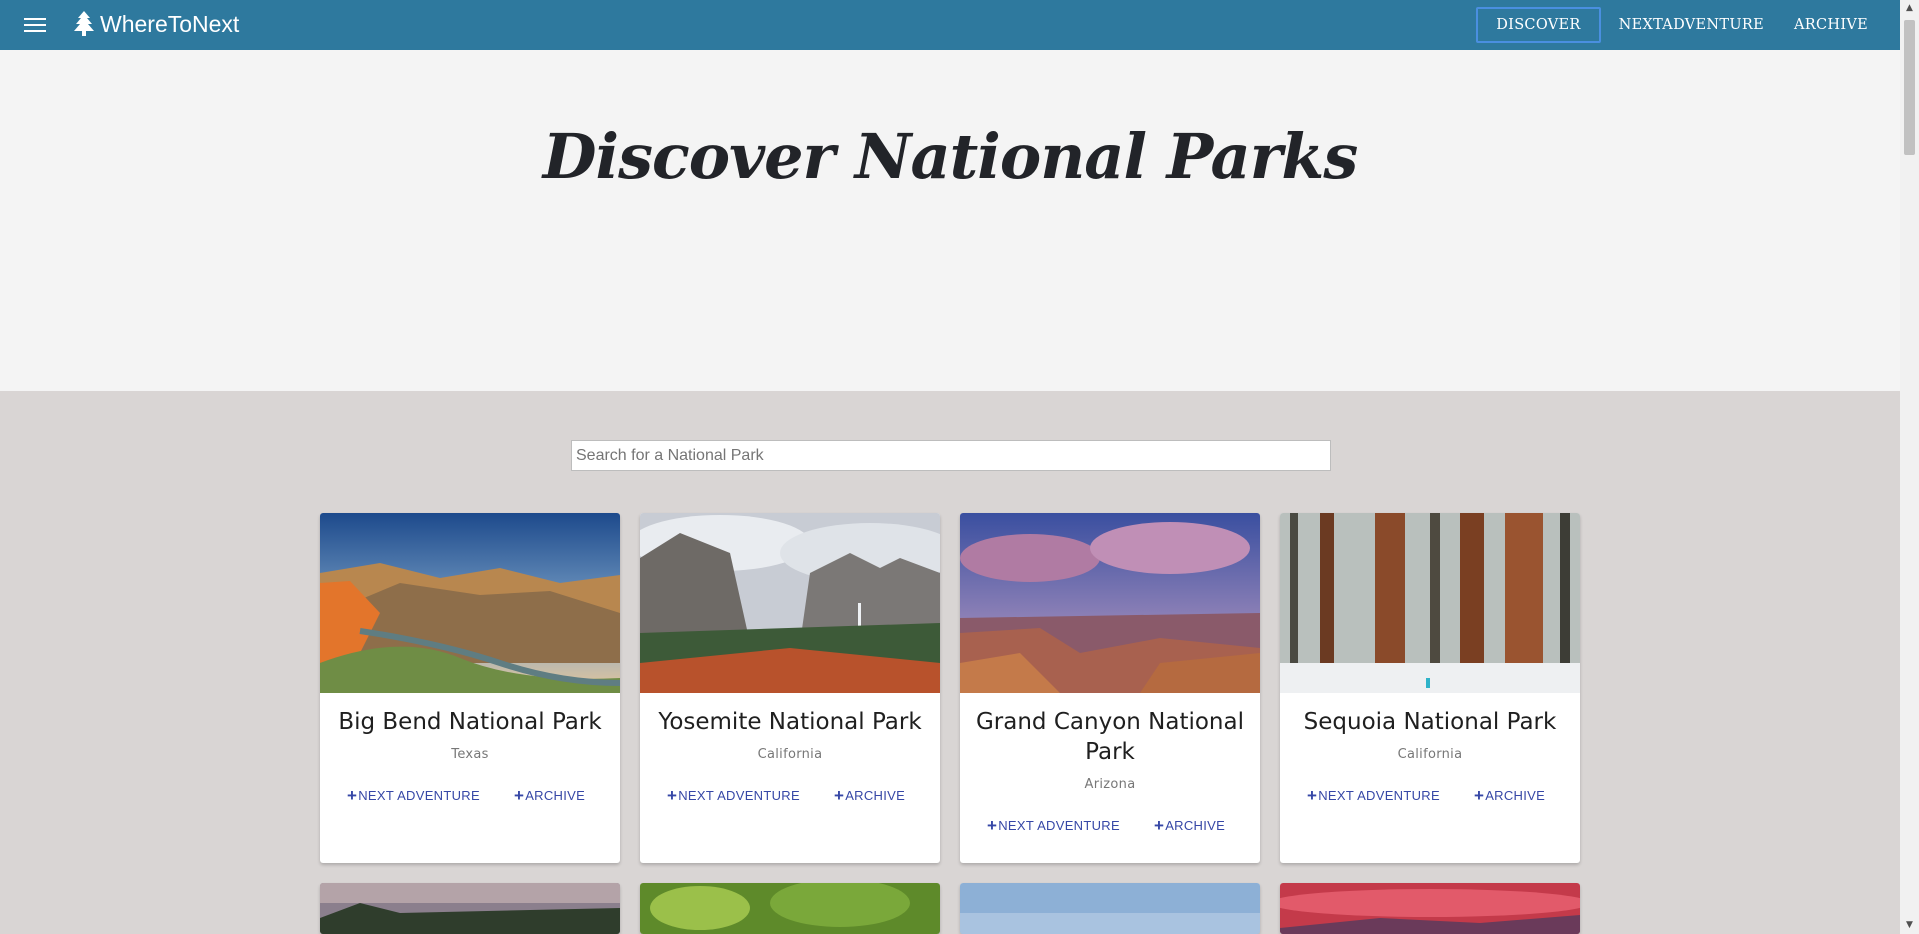 Image resolution: width=1919 pixels, height=934 pixels. Describe the element at coordinates (1691, 25) in the screenshot. I see `nav-next-adventure: NEXTADVENTURE` at that location.